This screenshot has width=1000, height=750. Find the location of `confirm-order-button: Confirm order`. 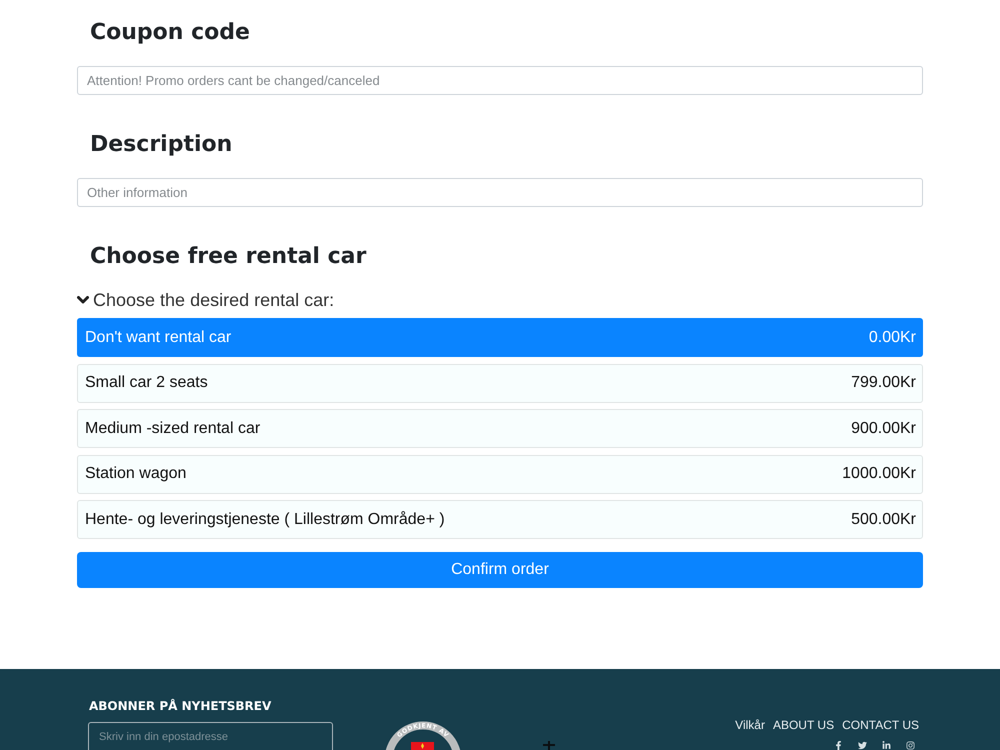

confirm-order-button: Confirm order is located at coordinates (500, 570).